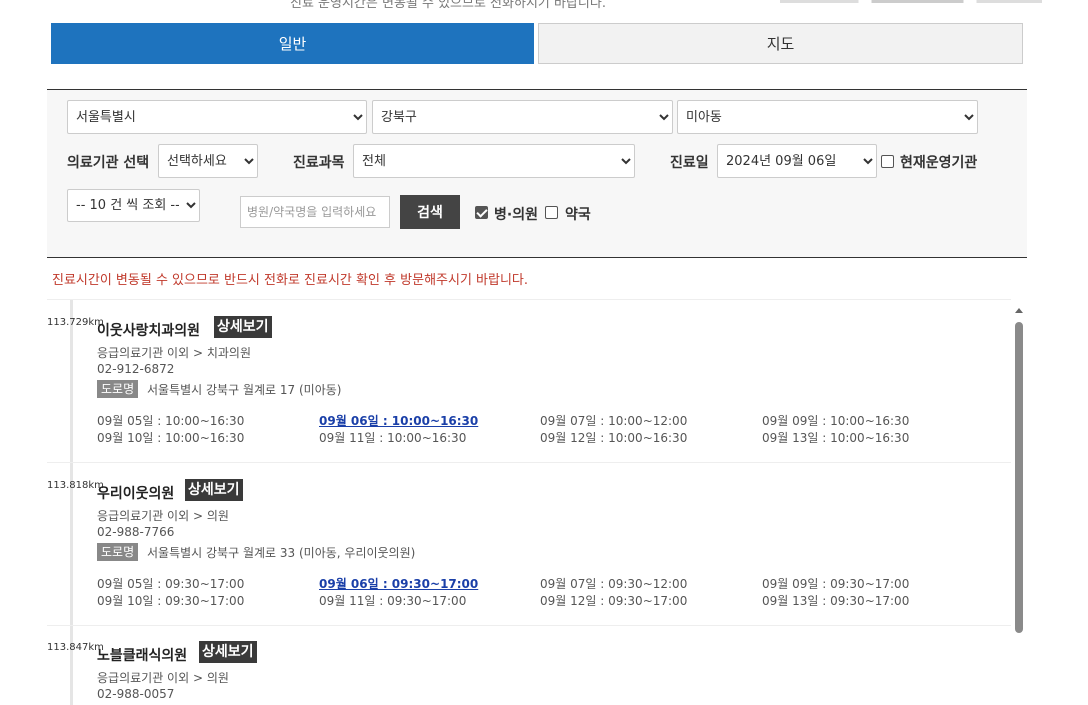 Image resolution: width=1088 pixels, height=705 pixels. I want to click on header-cut-text: 진료 운영시간은 변동될 수 있으므로 전화하시기 바랍니다., so click(448, 5).